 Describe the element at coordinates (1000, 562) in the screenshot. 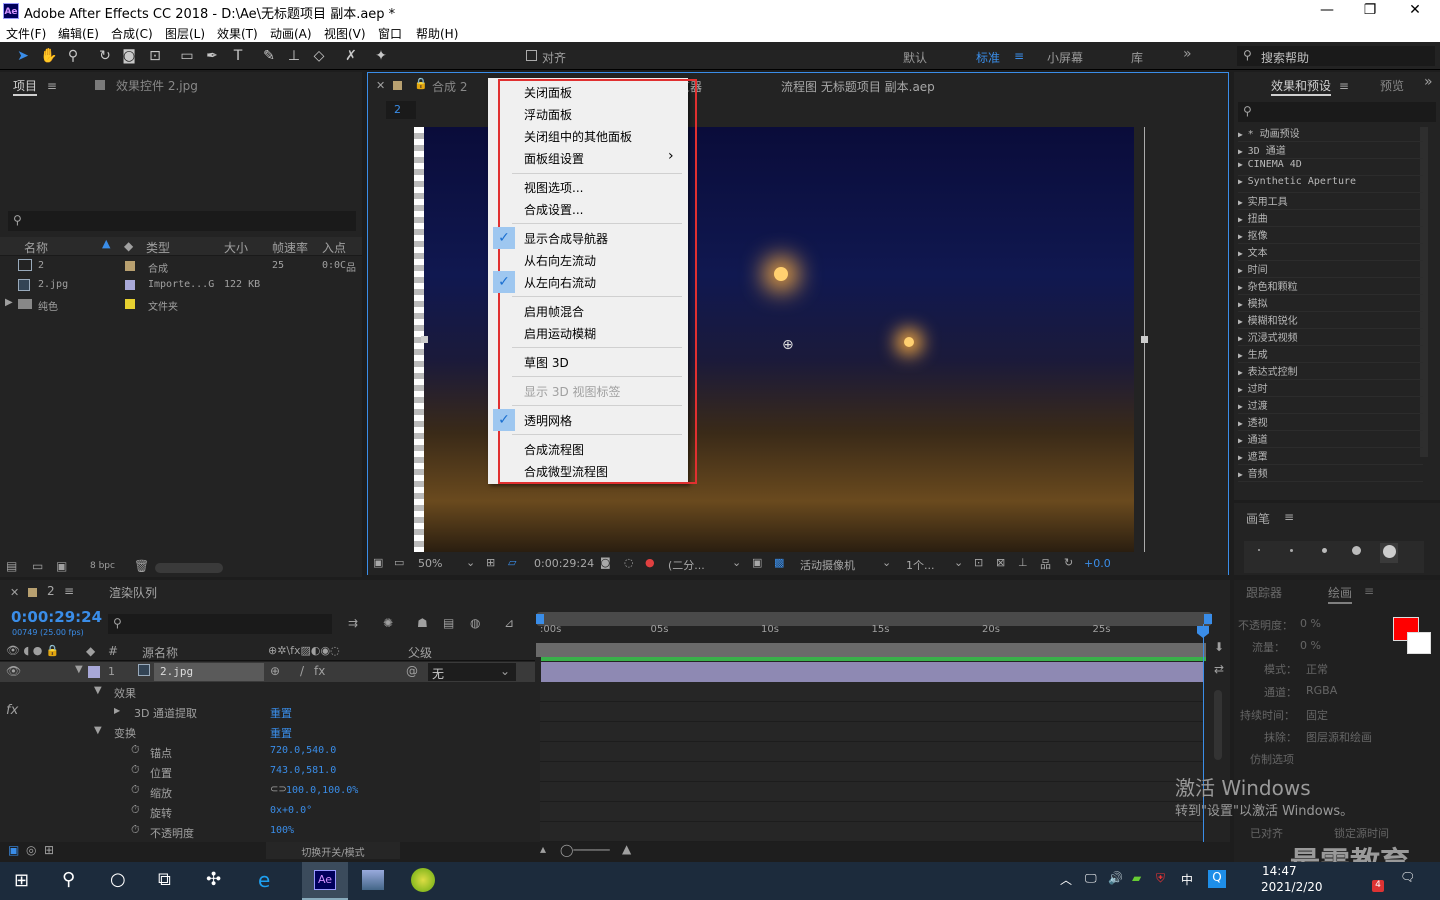

I see `fast-previews-icon: ⊠` at that location.